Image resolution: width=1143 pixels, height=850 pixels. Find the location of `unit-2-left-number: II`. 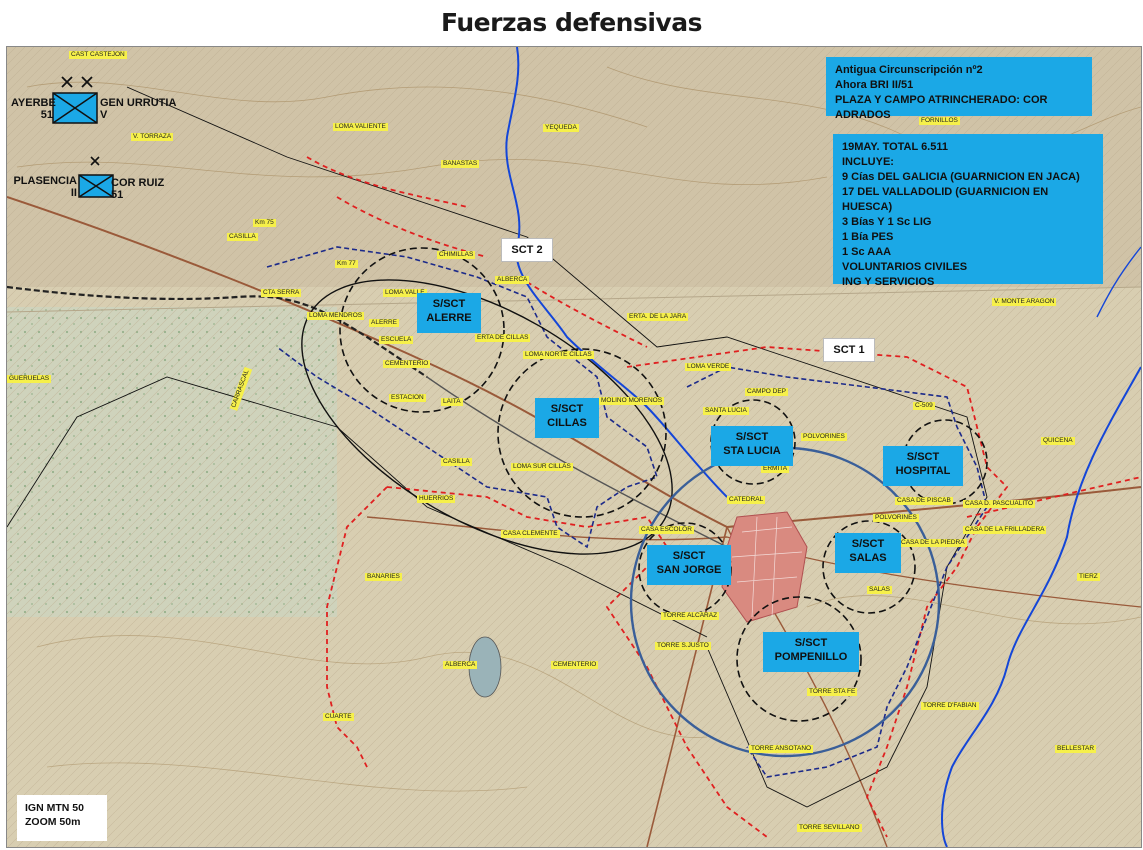

unit-2-left-number: II is located at coordinates (73, 193).